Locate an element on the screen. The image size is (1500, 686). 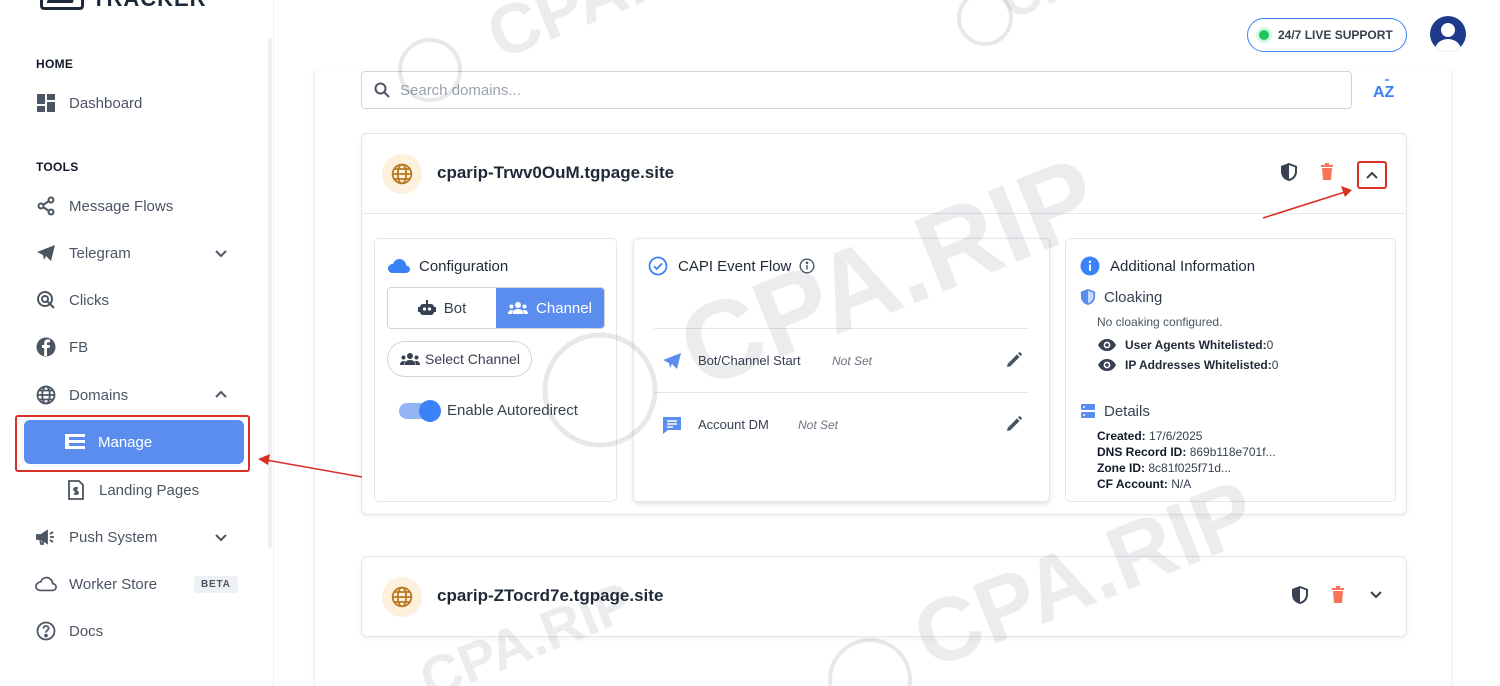
facebook-icon is located at coordinates (46, 347).